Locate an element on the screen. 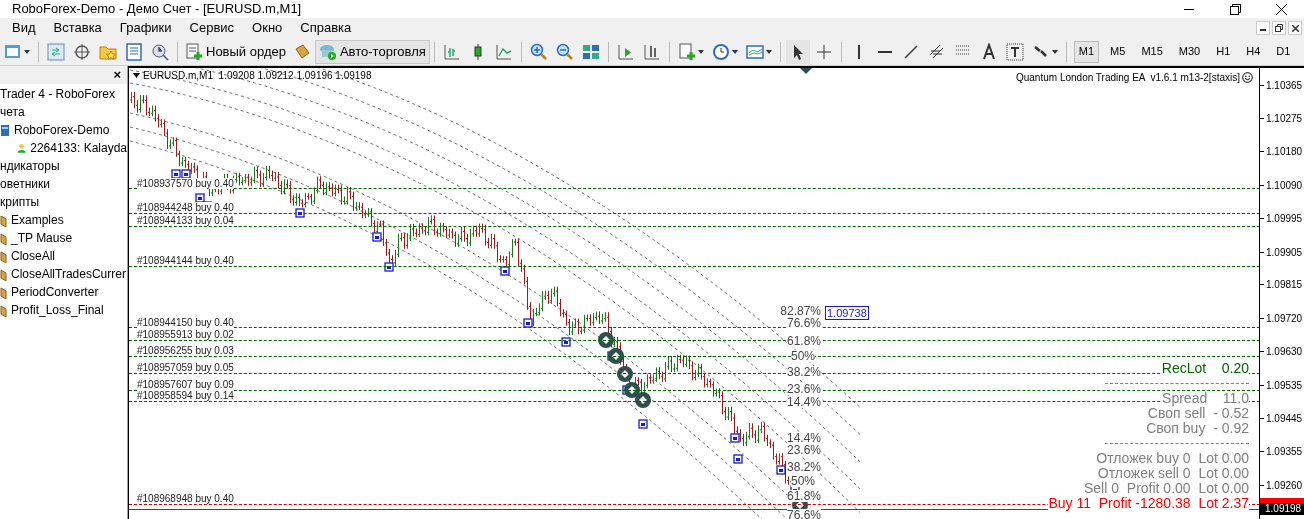 Image resolution: width=1304 pixels, height=519 pixels. timeframe-button: M1 is located at coordinates (1086, 51).